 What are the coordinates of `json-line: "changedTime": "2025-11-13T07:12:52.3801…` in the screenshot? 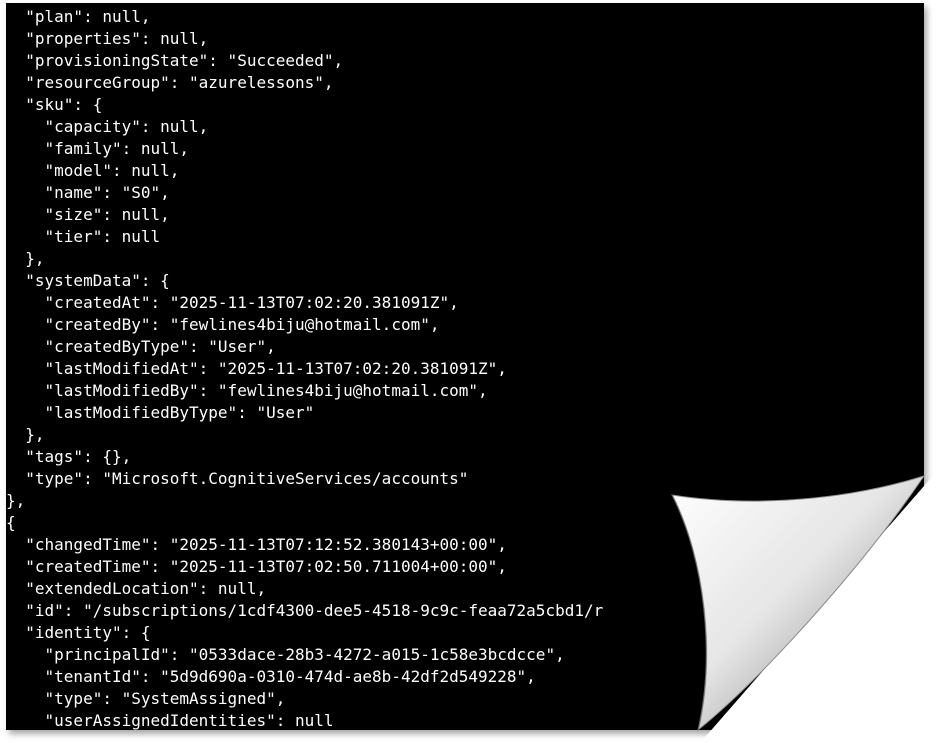 It's located at (256, 544).